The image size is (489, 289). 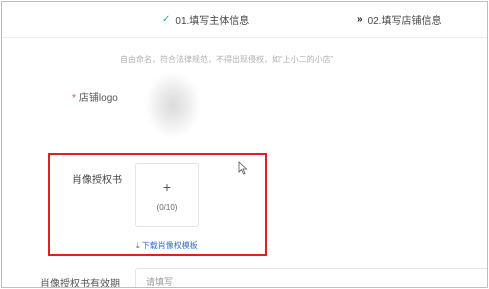 What do you see at coordinates (167, 187) in the screenshot?
I see `plus-icon: +` at bounding box center [167, 187].